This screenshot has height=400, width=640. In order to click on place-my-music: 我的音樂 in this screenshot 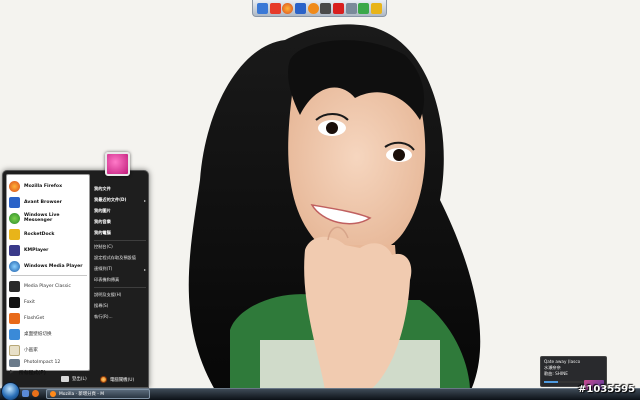, I will do `click(120, 222)`.